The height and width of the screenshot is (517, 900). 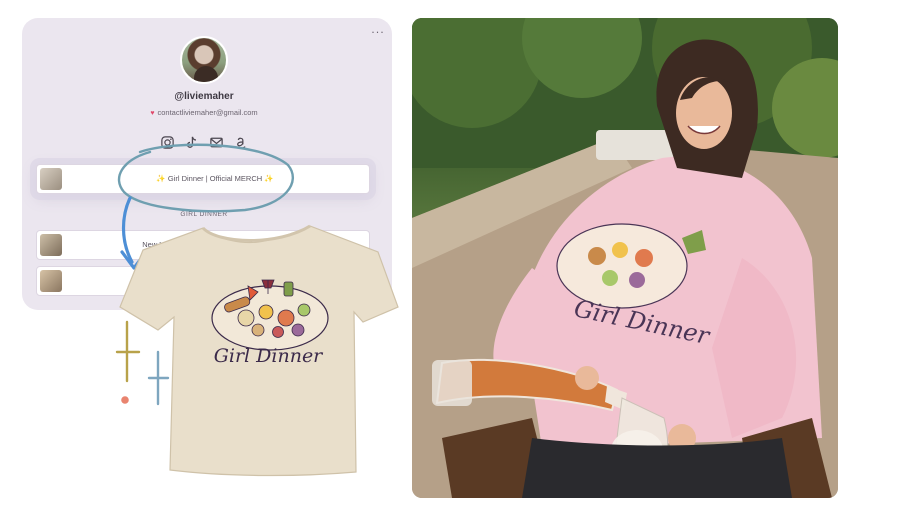 What do you see at coordinates (204, 60) in the screenshot?
I see `avatar` at bounding box center [204, 60].